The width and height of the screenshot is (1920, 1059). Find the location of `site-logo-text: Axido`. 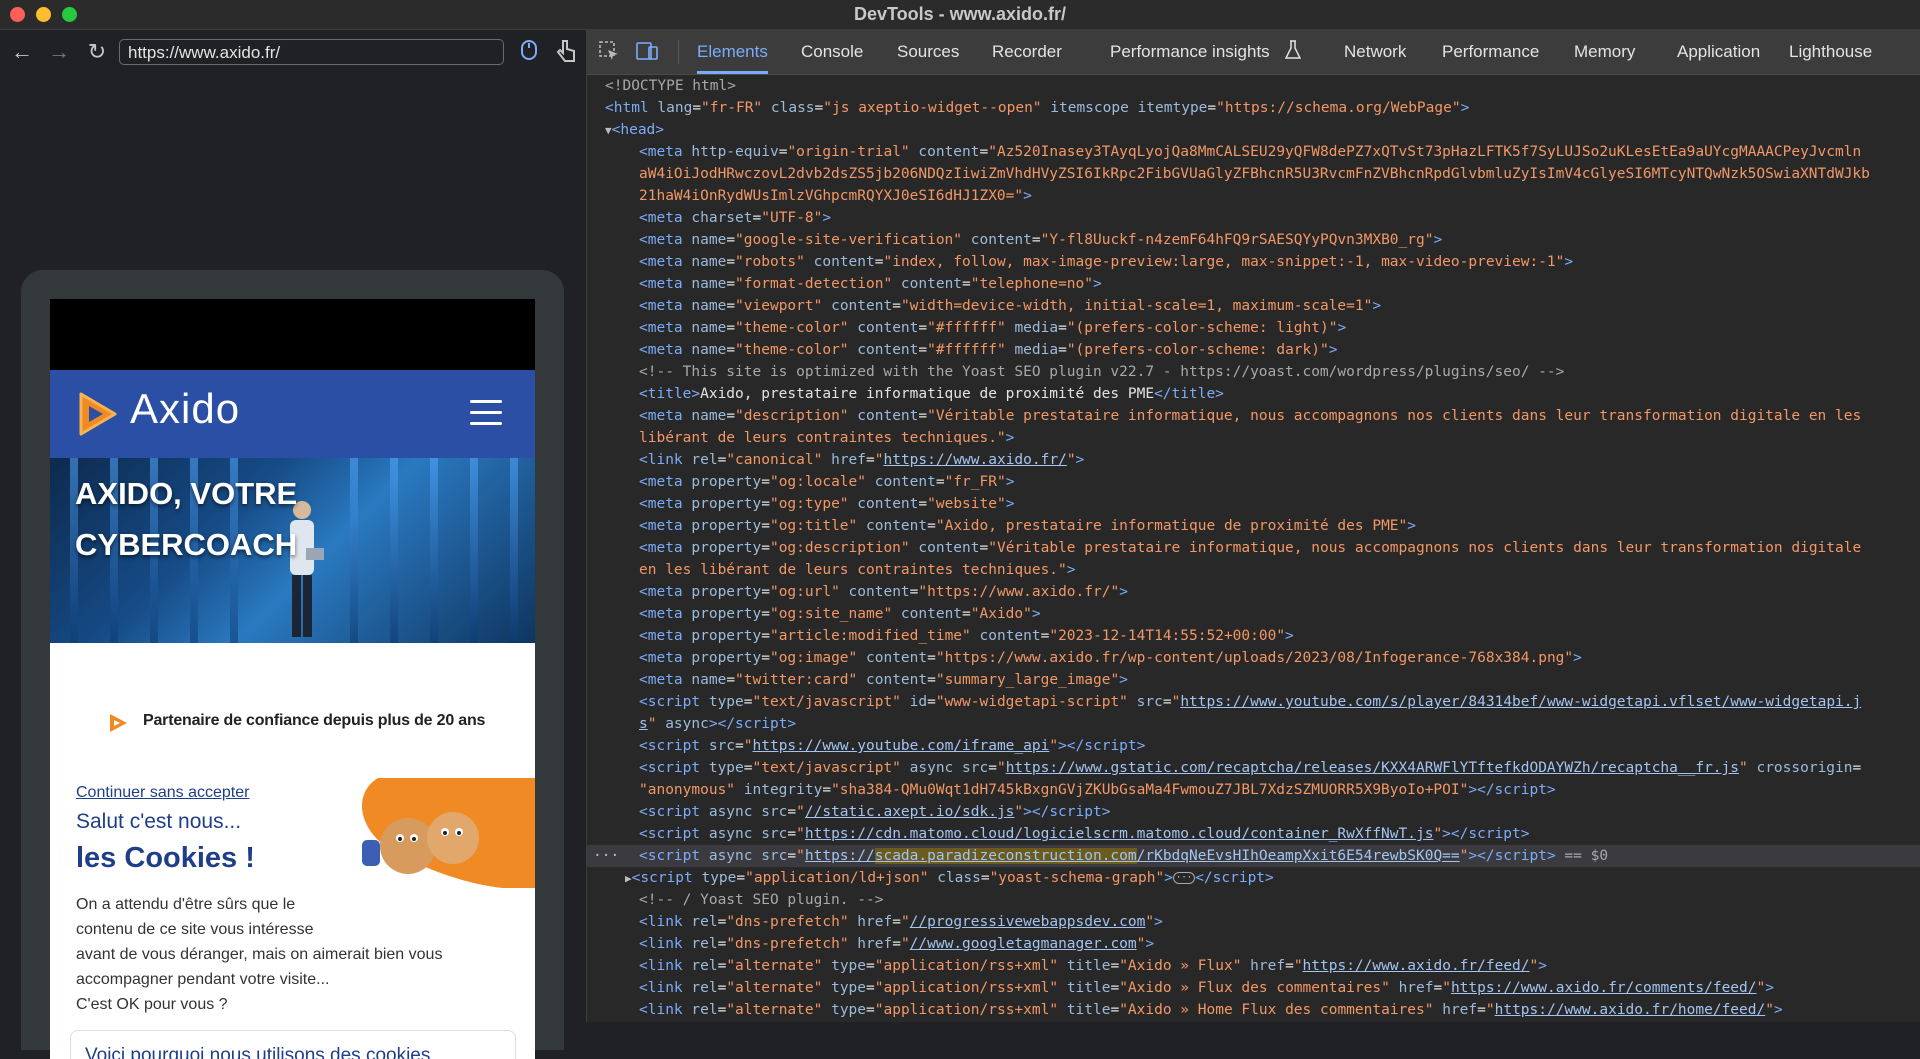

site-logo-text: Axido is located at coordinates (185, 409).